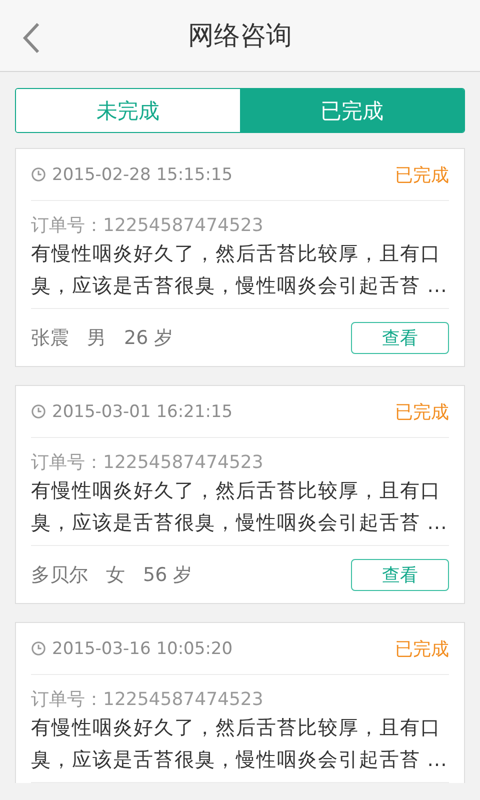 The width and height of the screenshot is (480, 800). I want to click on patient-age: 56 岁, so click(167, 575).